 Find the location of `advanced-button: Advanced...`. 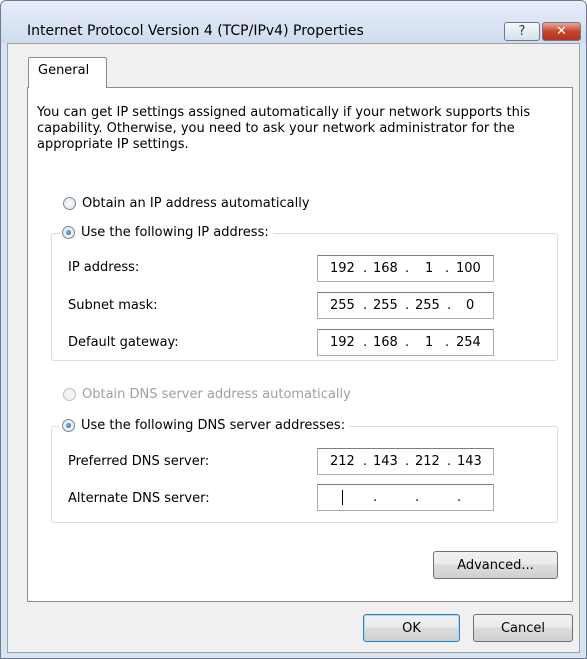

advanced-button: Advanced... is located at coordinates (495, 565).